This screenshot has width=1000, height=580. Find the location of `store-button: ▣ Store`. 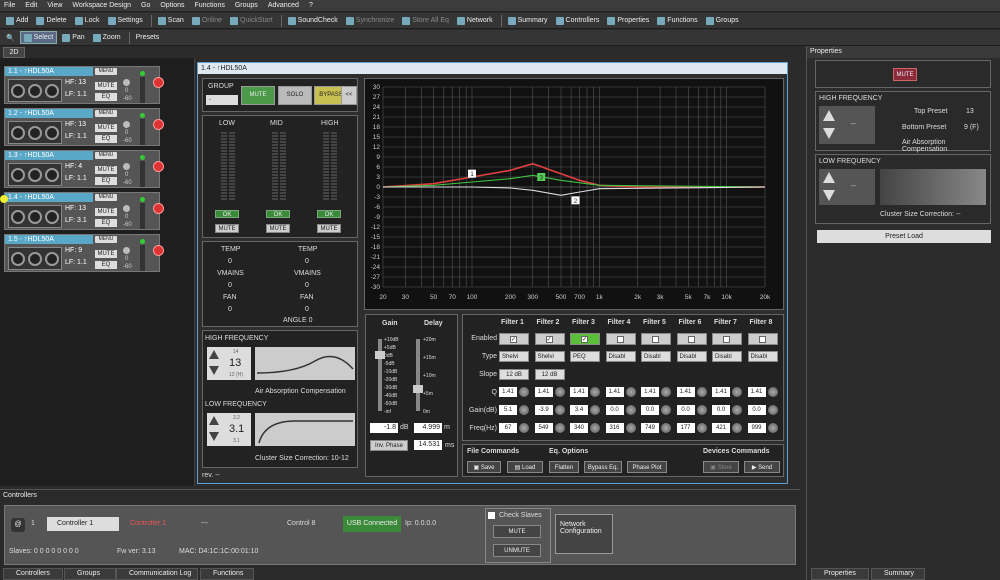

store-button: ▣ Store is located at coordinates (721, 467).